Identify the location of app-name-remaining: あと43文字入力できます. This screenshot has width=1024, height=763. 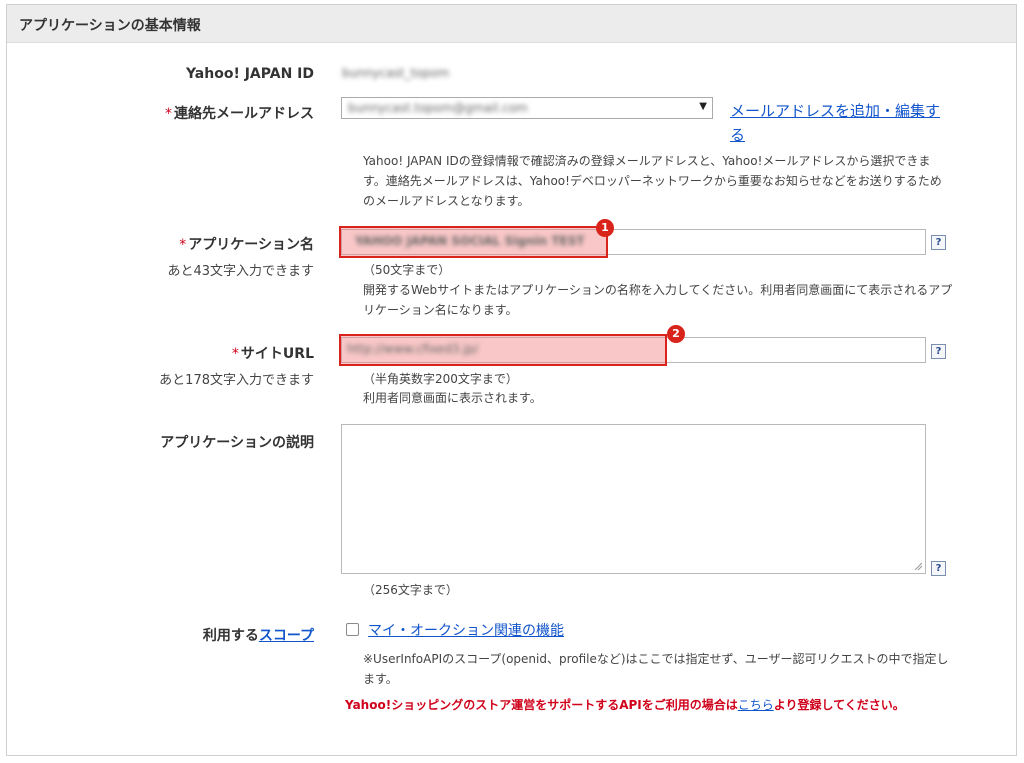
(240, 271).